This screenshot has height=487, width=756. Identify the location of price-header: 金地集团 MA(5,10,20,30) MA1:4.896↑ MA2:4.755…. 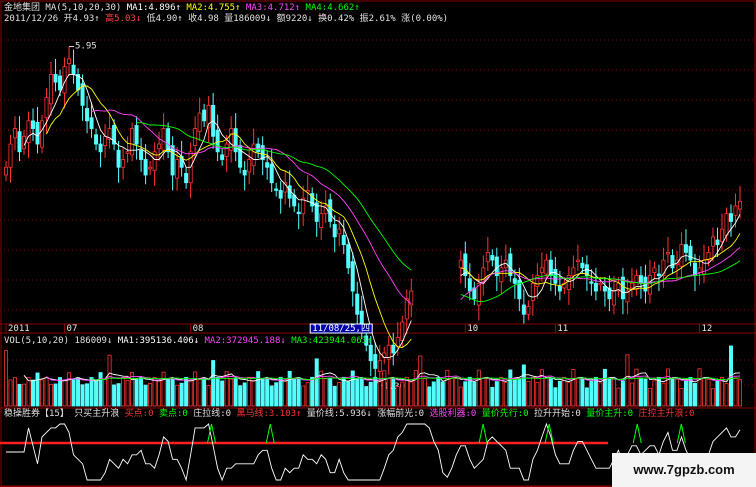
(226, 12).